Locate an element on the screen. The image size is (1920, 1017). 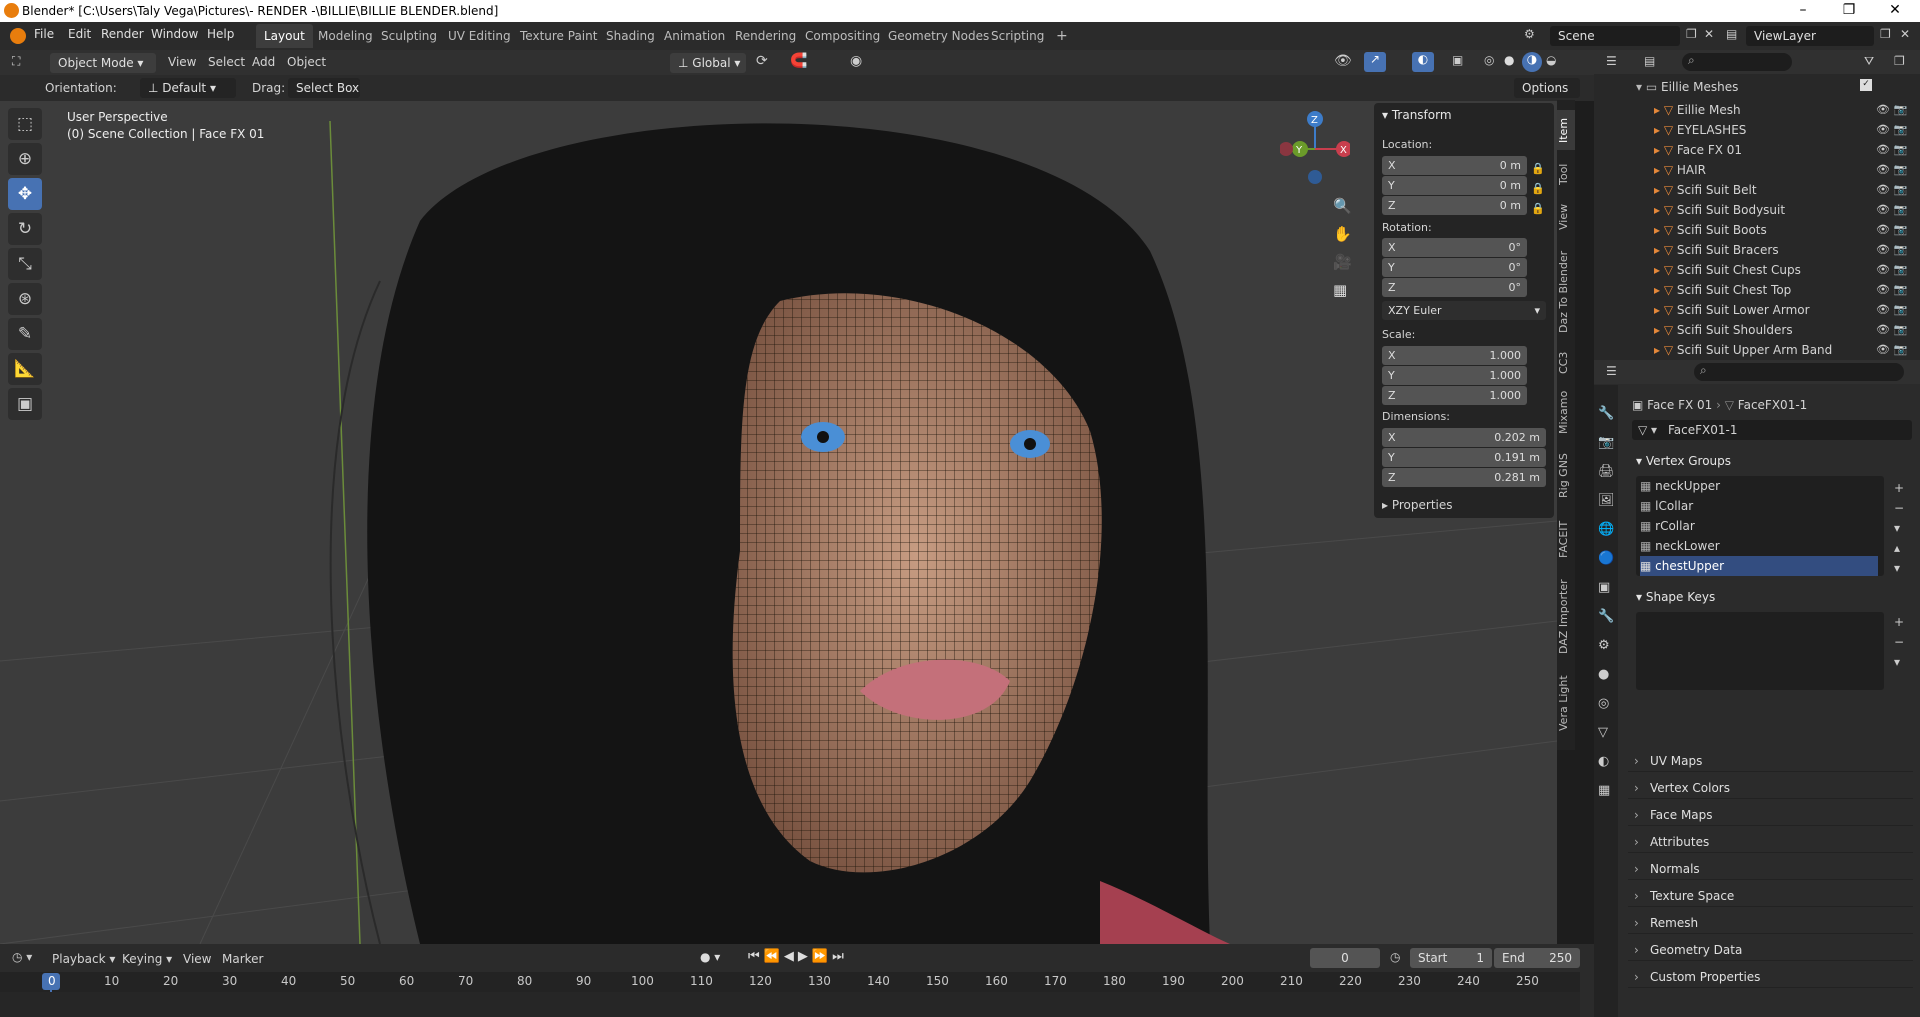
playback-controls: ⏮⏪◀▶⏩⏭ is located at coordinates (798, 956).